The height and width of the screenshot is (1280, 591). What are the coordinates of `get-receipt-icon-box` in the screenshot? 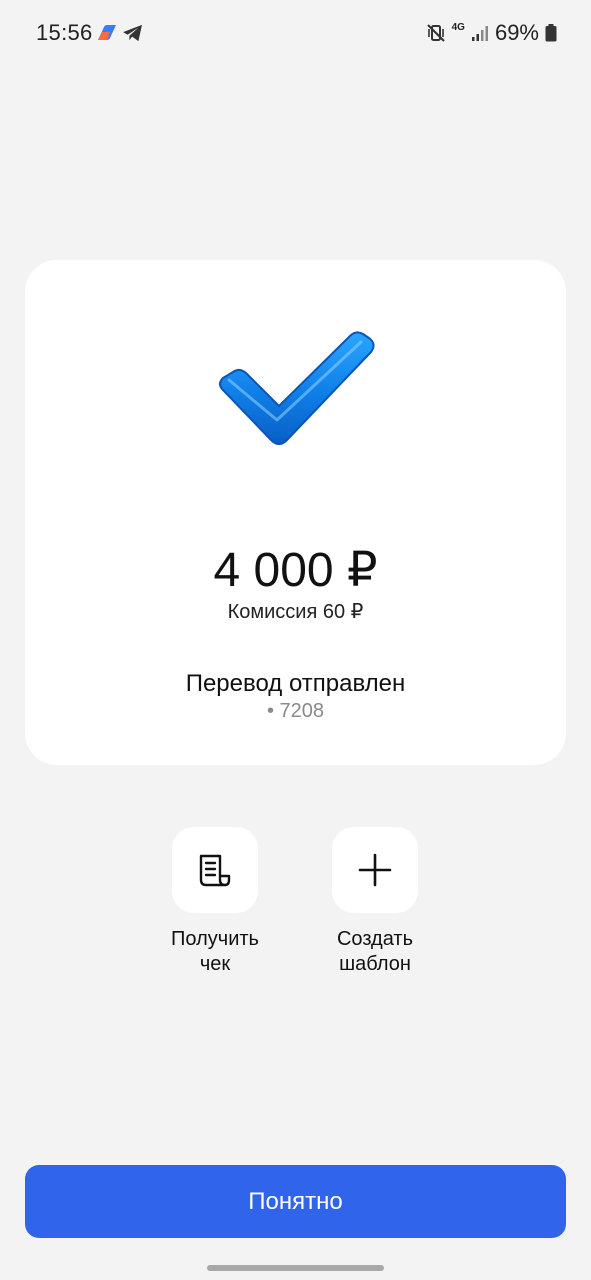 It's located at (215, 870).